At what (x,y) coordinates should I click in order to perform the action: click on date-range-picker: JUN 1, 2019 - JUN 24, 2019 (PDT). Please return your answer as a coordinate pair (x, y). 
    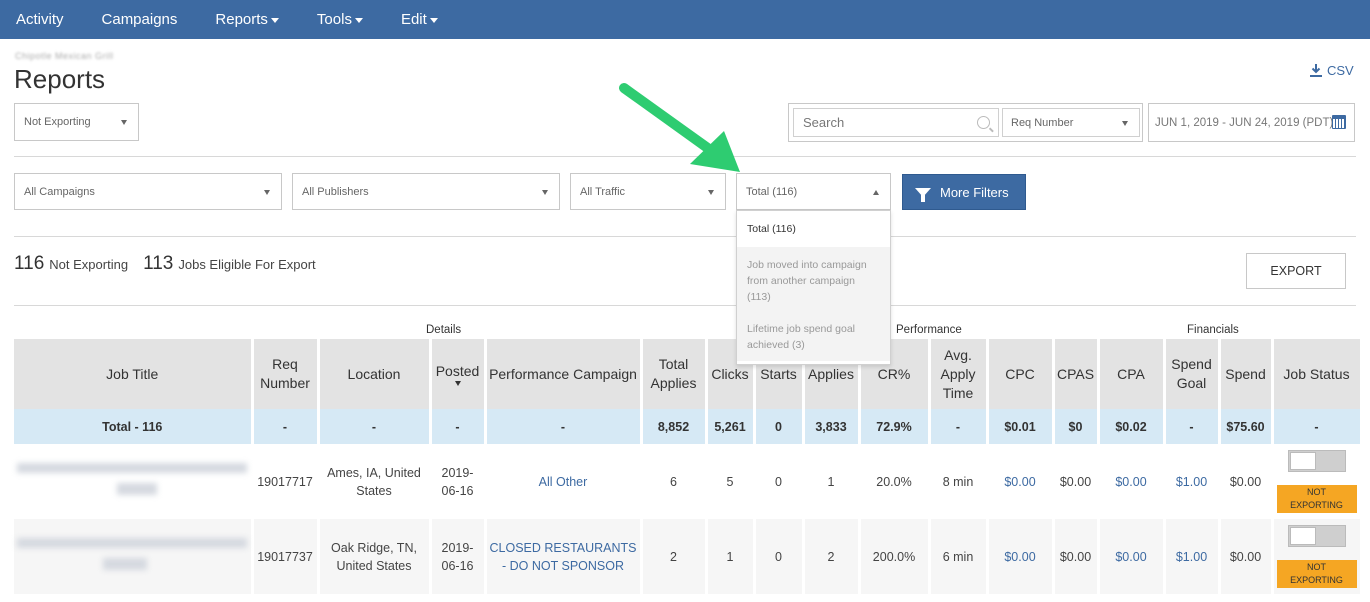
    Looking at the image, I should click on (1251, 122).